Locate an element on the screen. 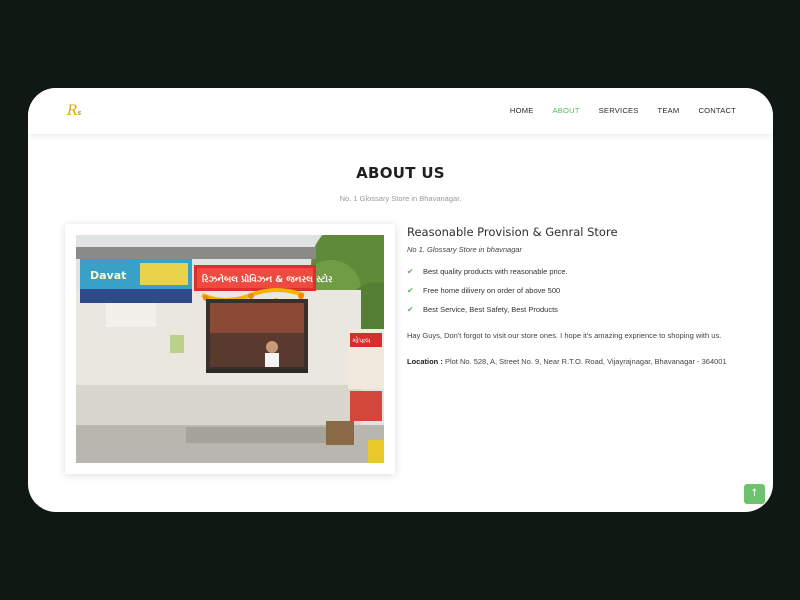 This screenshot has width=800, height=600. logo-letter: R is located at coordinates (72, 111).